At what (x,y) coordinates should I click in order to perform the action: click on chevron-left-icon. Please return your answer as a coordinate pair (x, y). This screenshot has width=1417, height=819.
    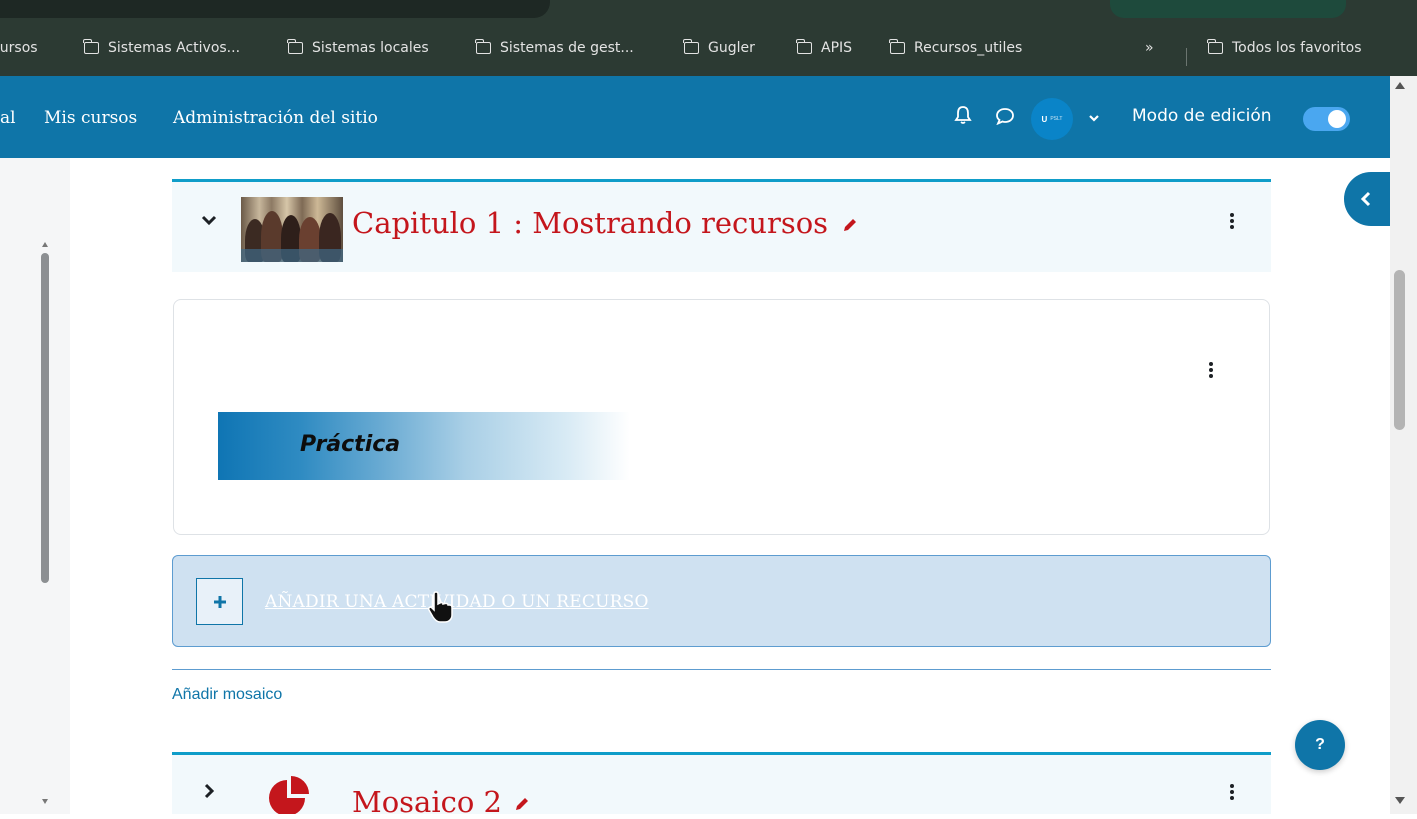
    Looking at the image, I should click on (1365, 199).